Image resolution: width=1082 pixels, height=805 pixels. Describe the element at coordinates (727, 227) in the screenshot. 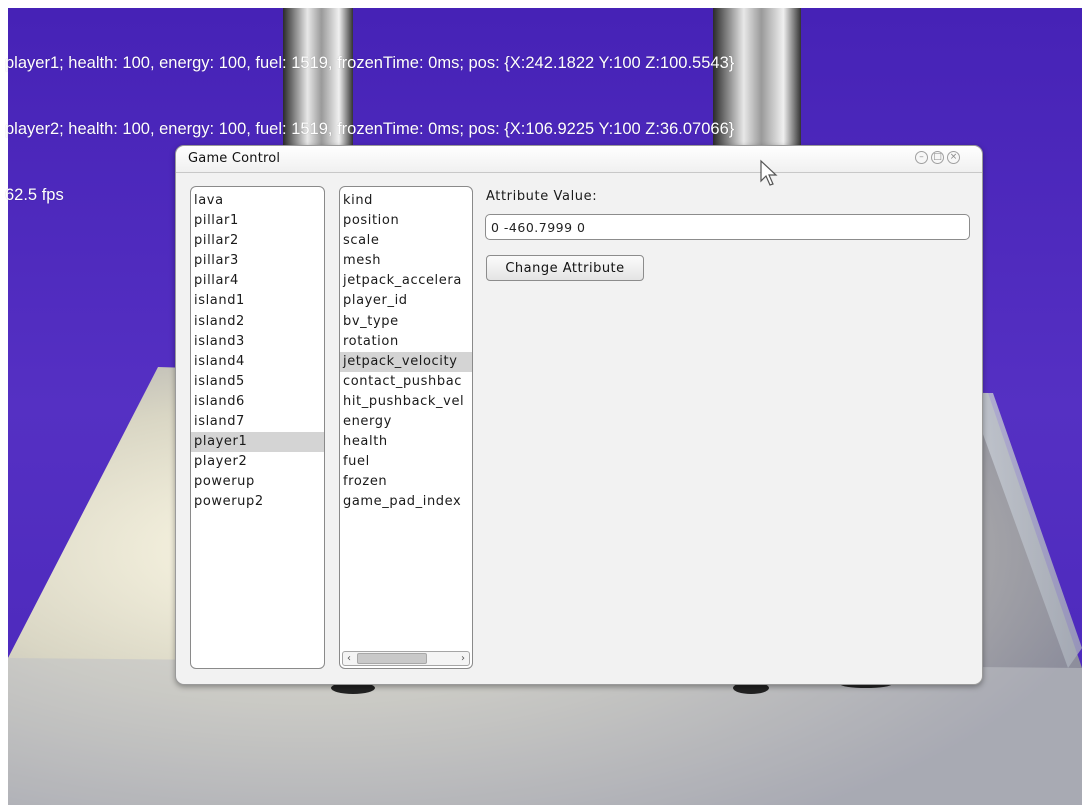

I see `attribute-value-input` at that location.